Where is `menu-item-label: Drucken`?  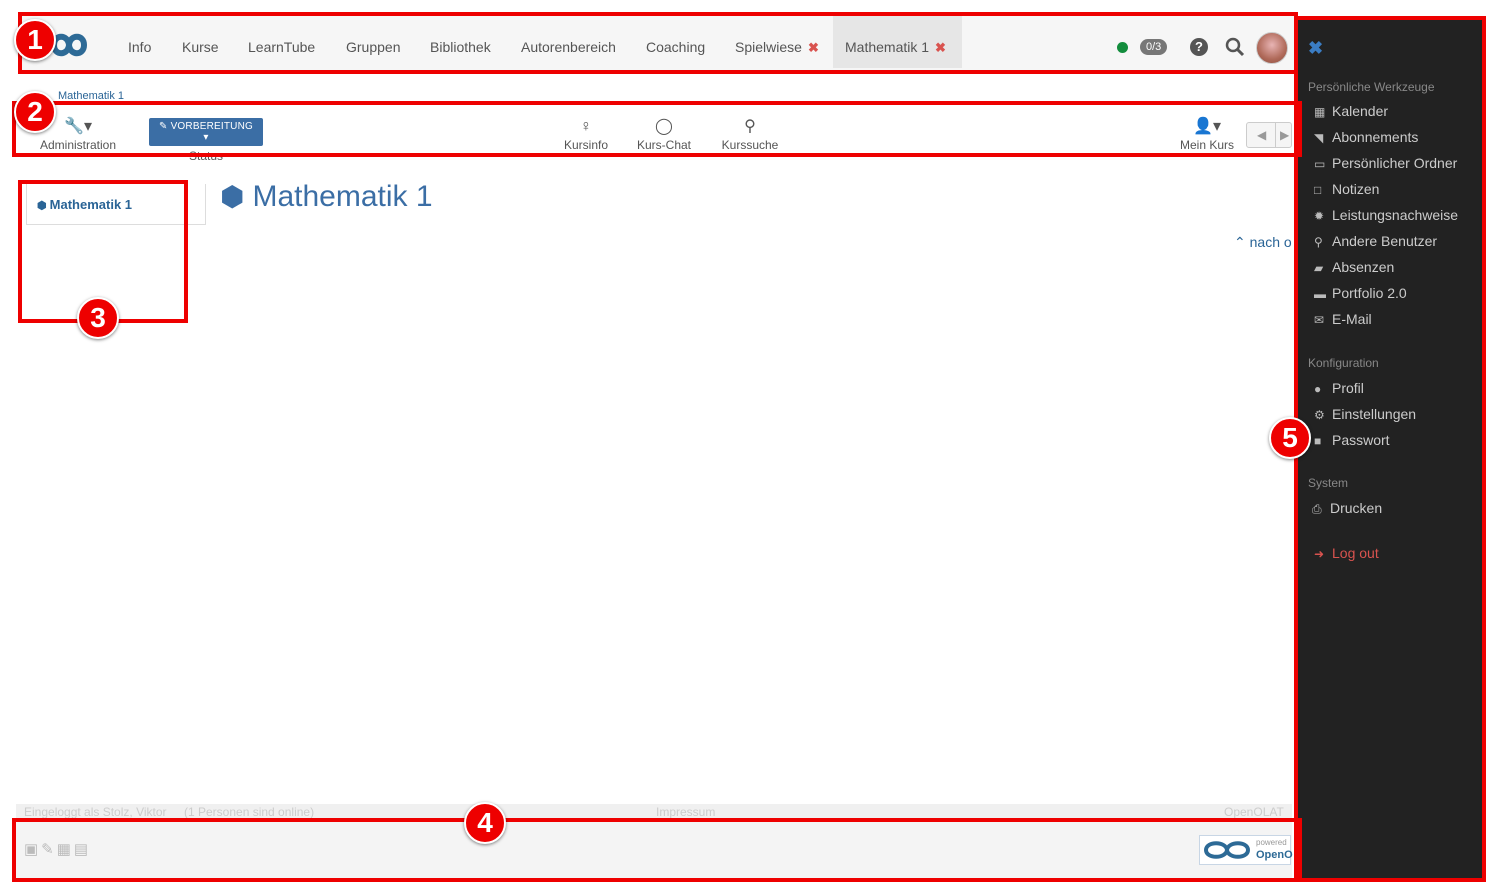
menu-item-label: Drucken is located at coordinates (1356, 508).